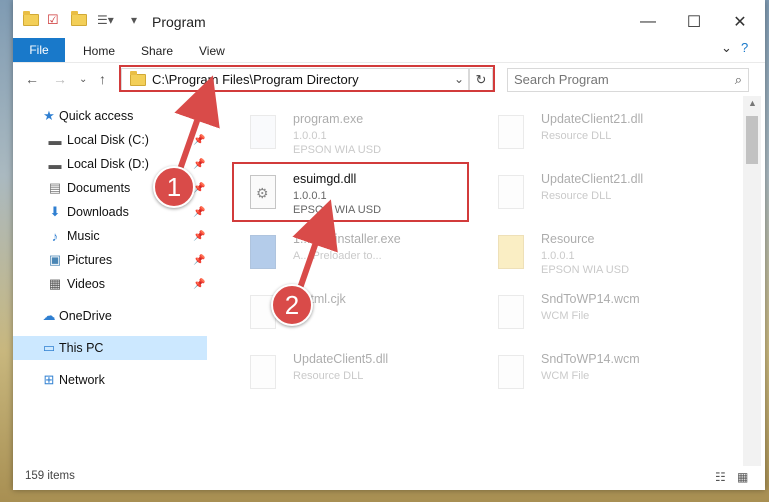  I want to click on file-item: program.exe 1.0.0.1 EPSON WIA USD, so click(355, 132).